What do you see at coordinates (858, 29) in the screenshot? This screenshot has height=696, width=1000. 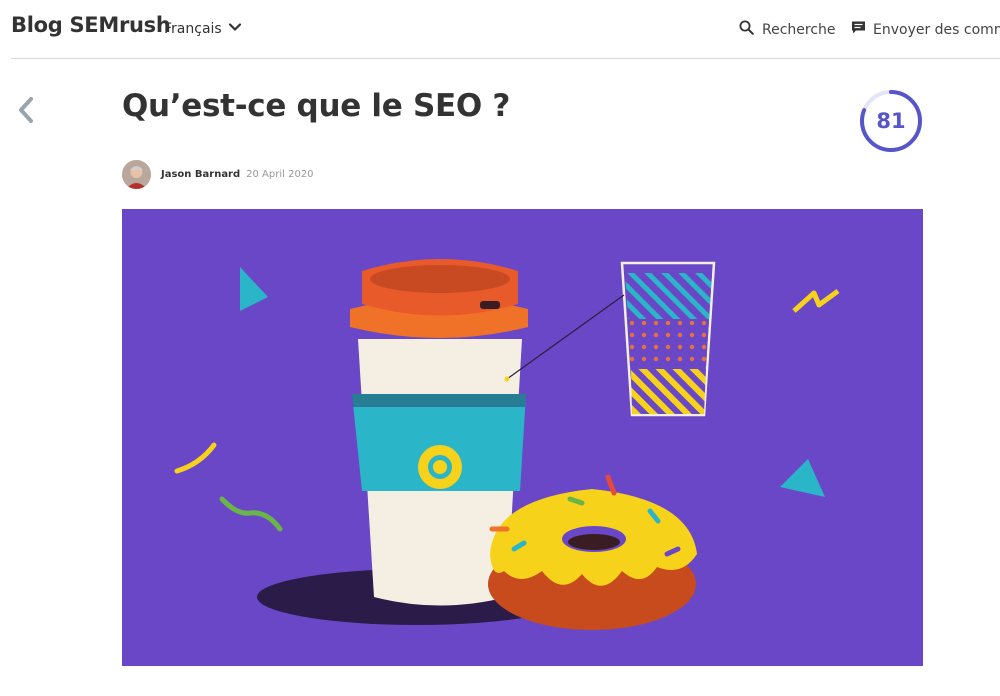 I see `chat-icon` at bounding box center [858, 29].